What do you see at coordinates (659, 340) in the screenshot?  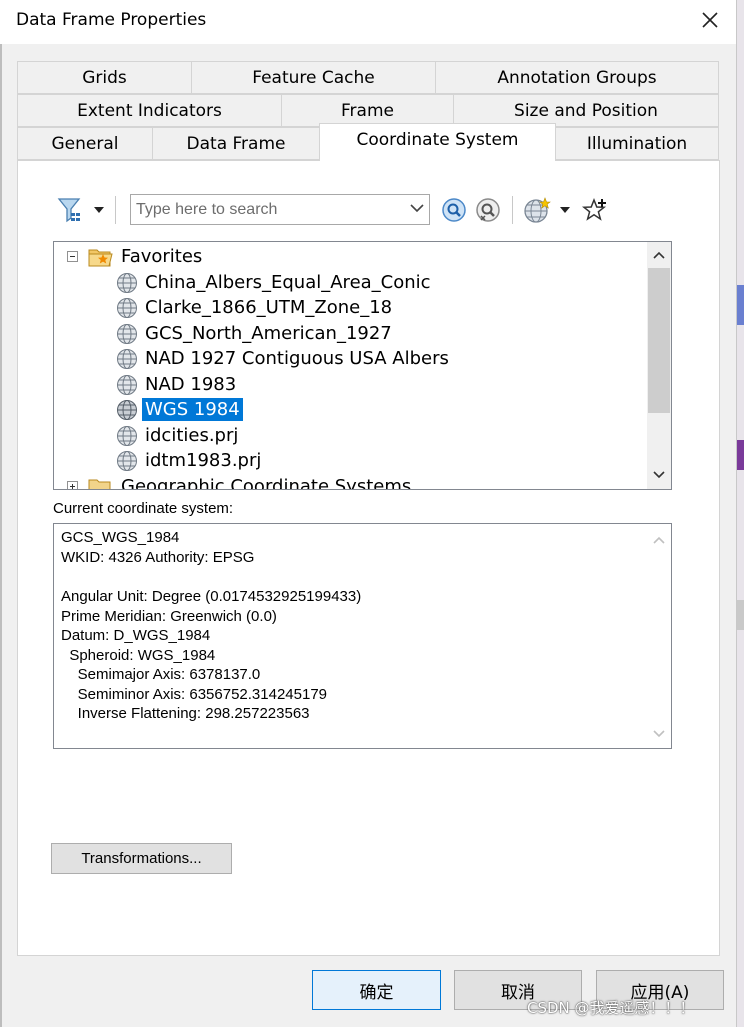 I see `scrollbar-thumb` at bounding box center [659, 340].